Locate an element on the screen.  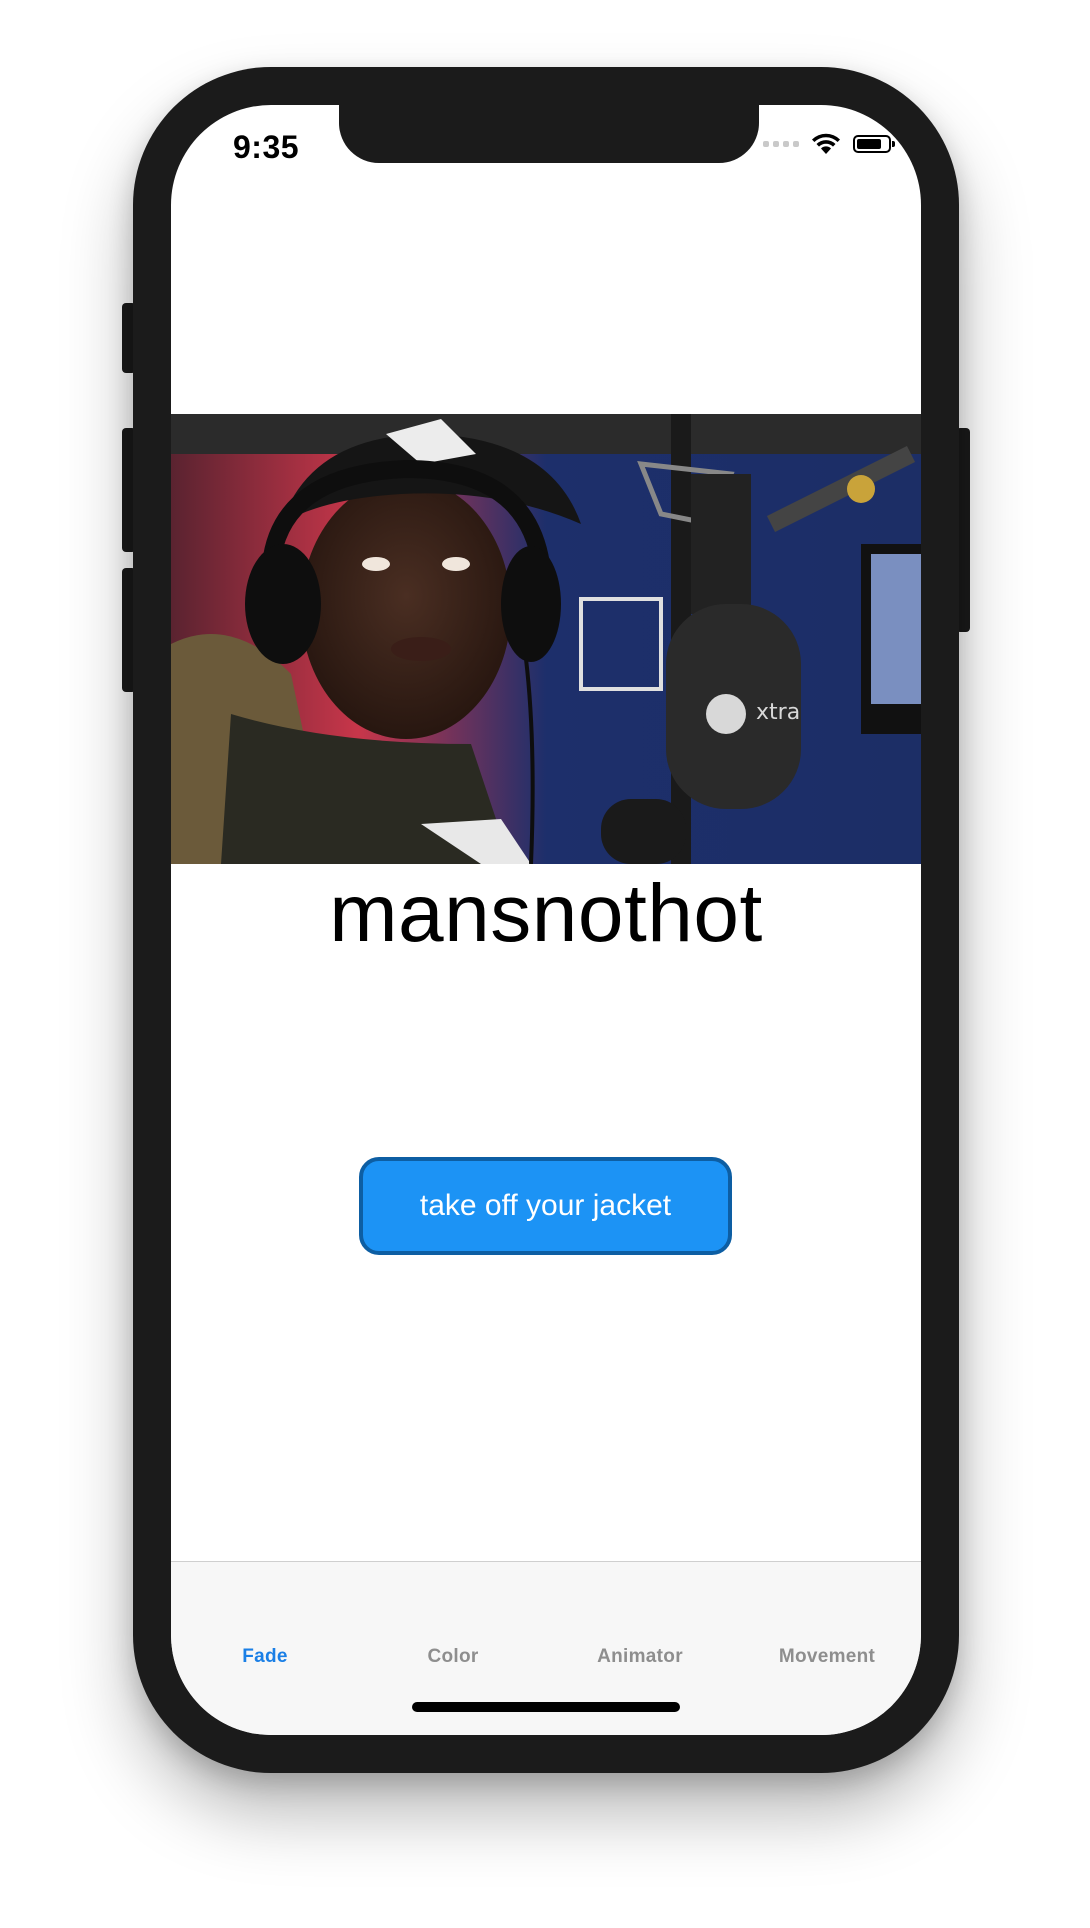
home-indicator is located at coordinates (546, 1707).